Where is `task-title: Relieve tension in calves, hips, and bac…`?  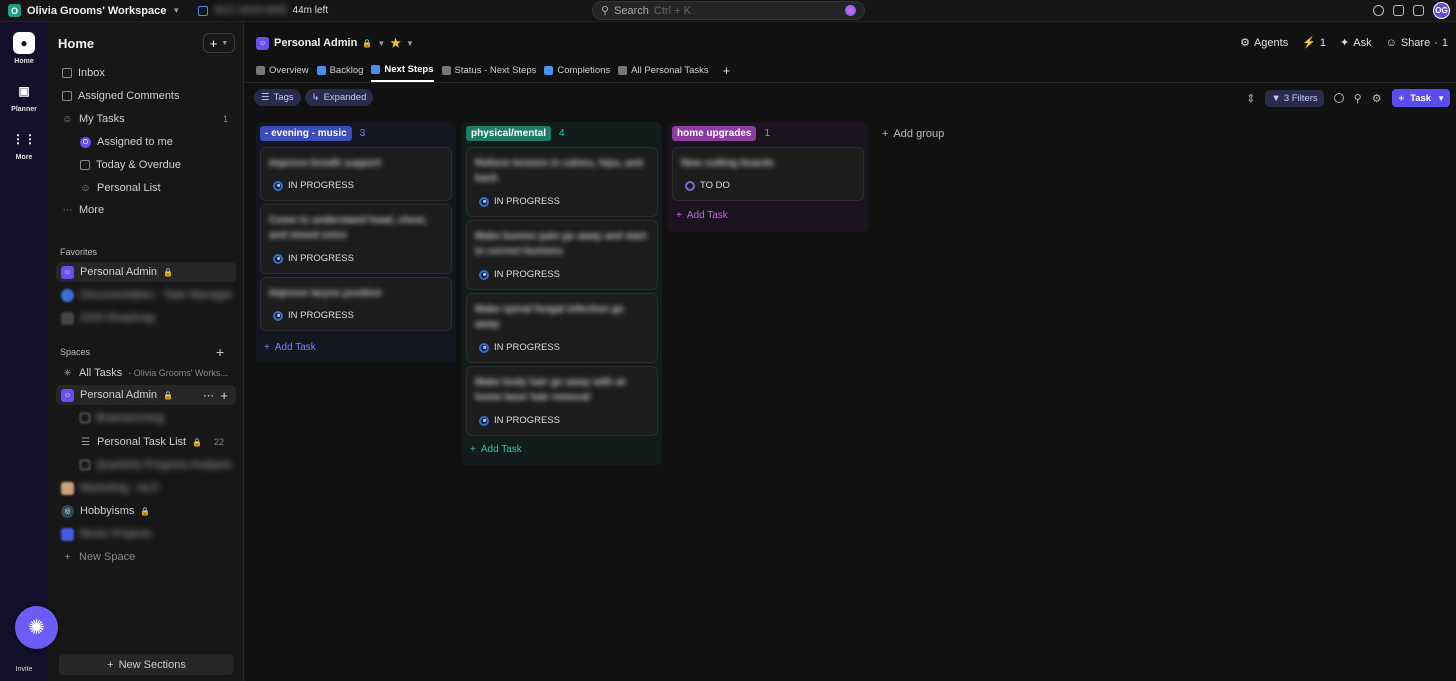
task-title: Relieve tension in calves, hips, and bac… is located at coordinates (559, 171).